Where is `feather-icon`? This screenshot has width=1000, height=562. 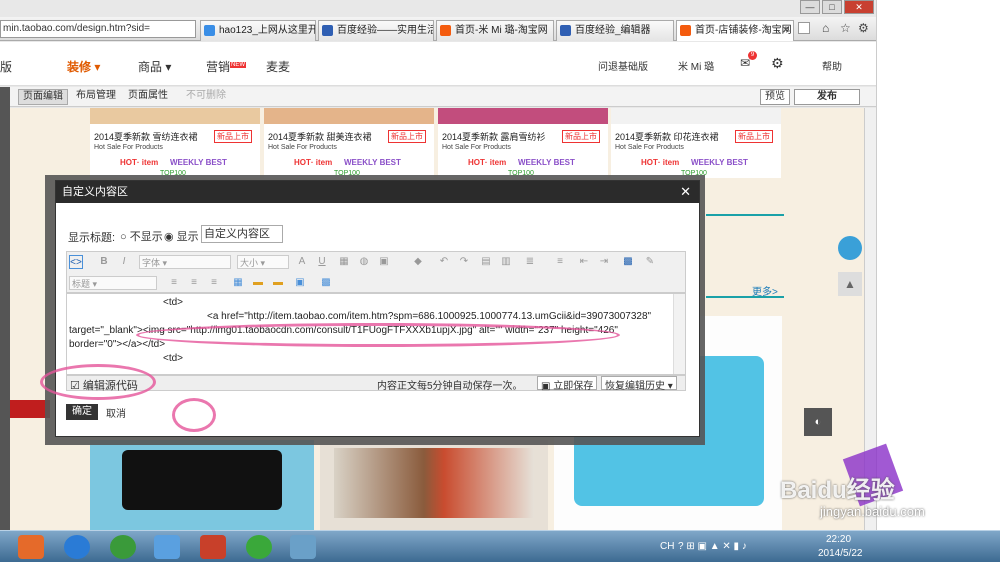 feather-icon is located at coordinates (167, 547).